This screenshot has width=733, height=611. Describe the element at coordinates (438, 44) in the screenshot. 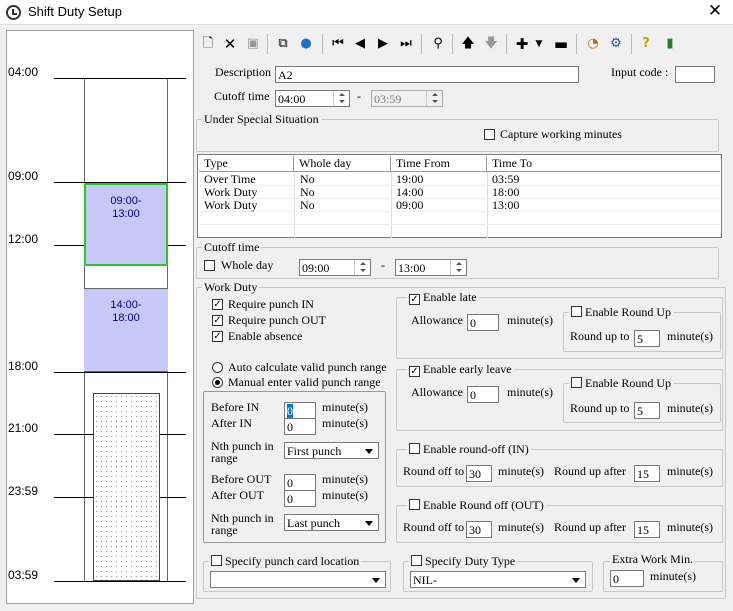

I see `binoculars-icon: ⚲` at that location.